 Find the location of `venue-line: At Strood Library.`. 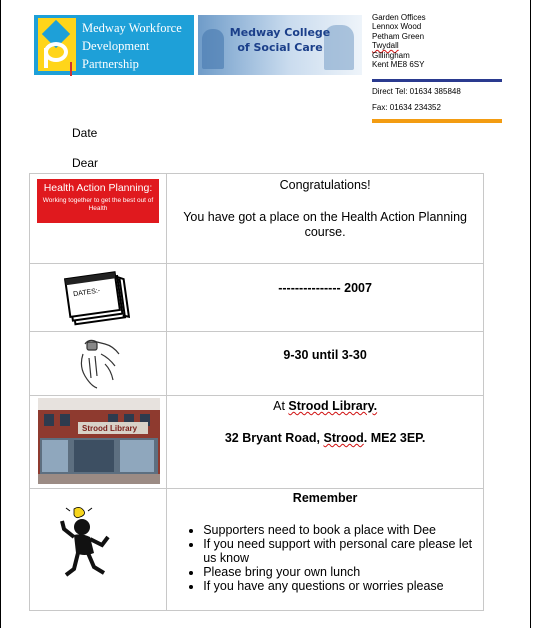

venue-line: At Strood Library. is located at coordinates (325, 406).